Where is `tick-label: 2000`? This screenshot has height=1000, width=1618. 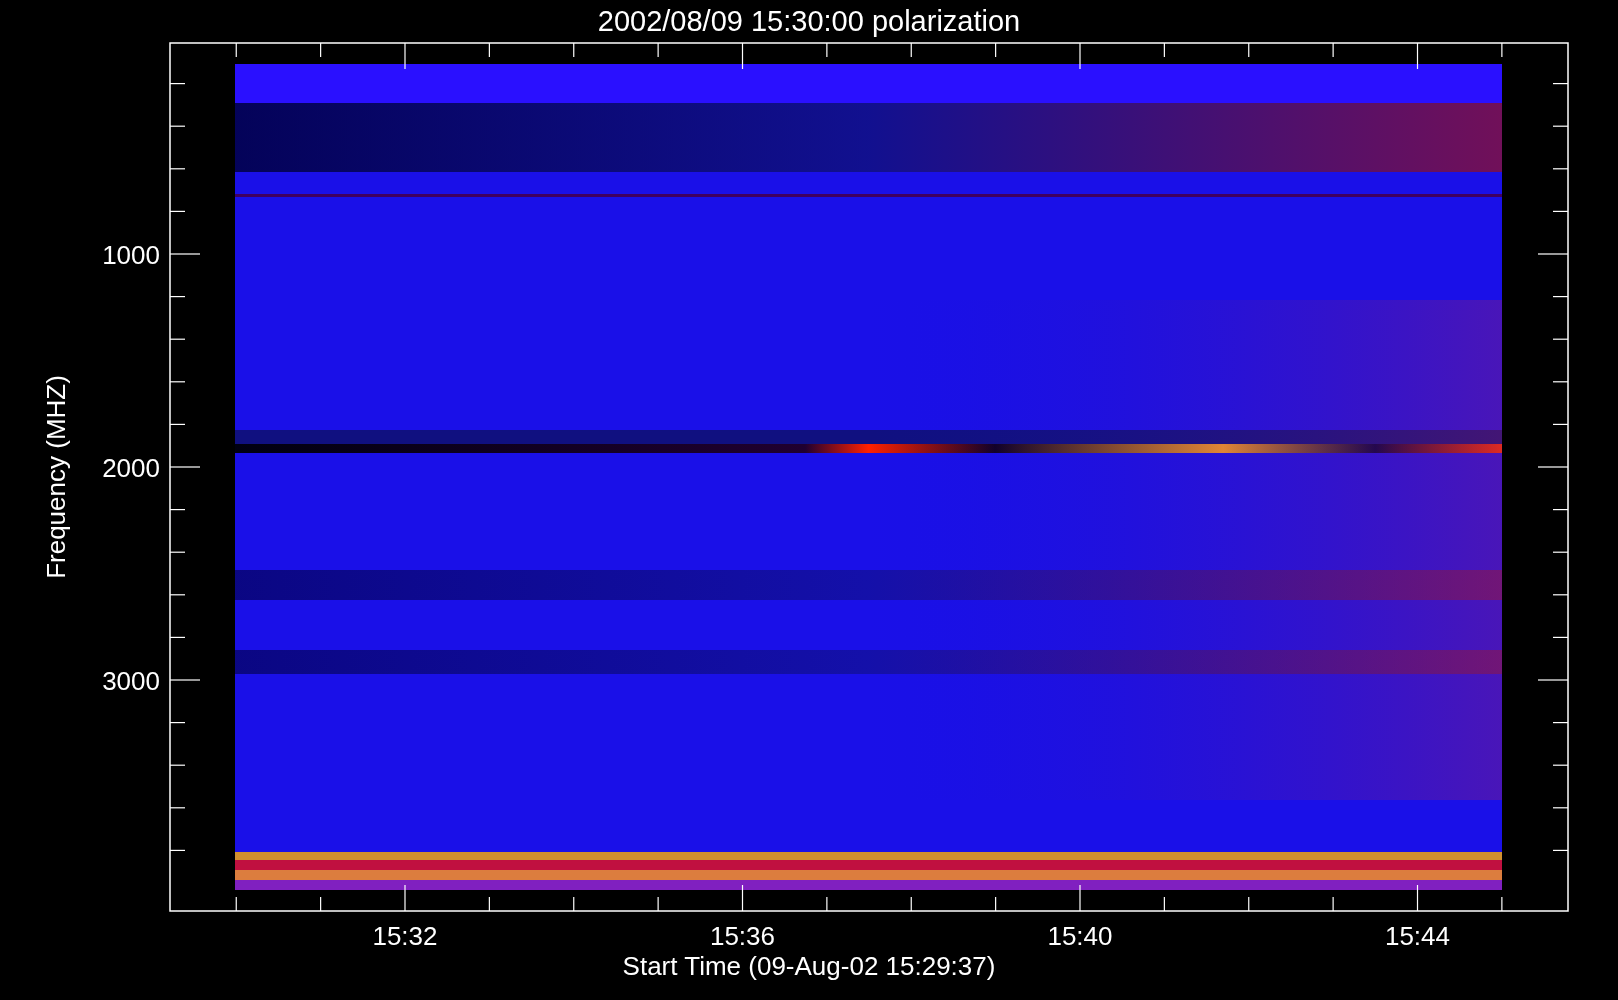 tick-label: 2000 is located at coordinates (131, 468).